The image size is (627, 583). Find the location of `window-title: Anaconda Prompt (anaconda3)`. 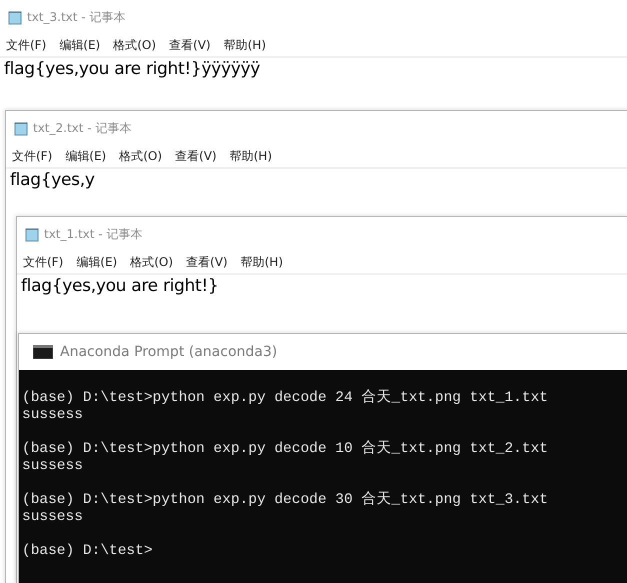

window-title: Anaconda Prompt (anaconda3) is located at coordinates (169, 352).